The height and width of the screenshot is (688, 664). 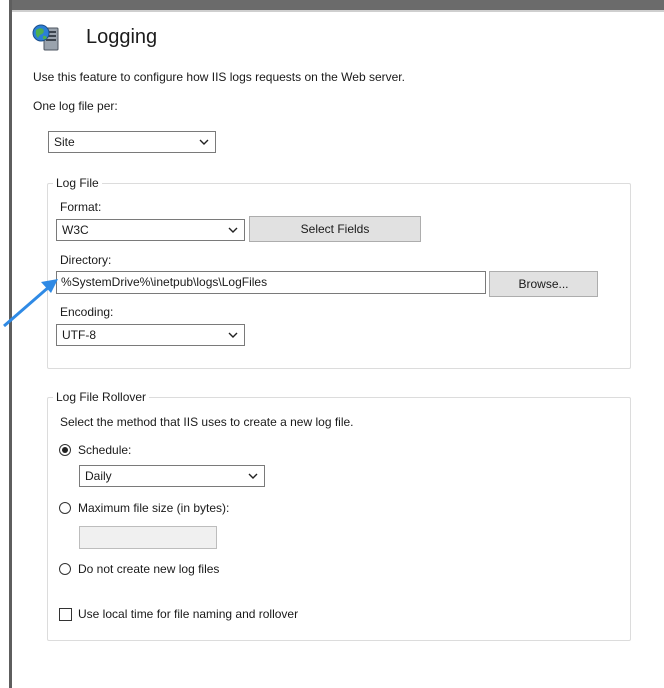 What do you see at coordinates (45, 37) in the screenshot?
I see `server-globe-icon` at bounding box center [45, 37].